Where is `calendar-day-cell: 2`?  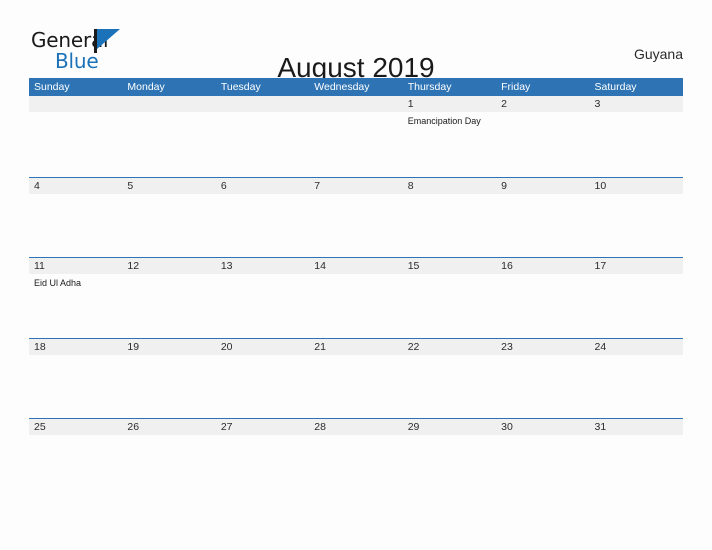 calendar-day-cell: 2 is located at coordinates (543, 136).